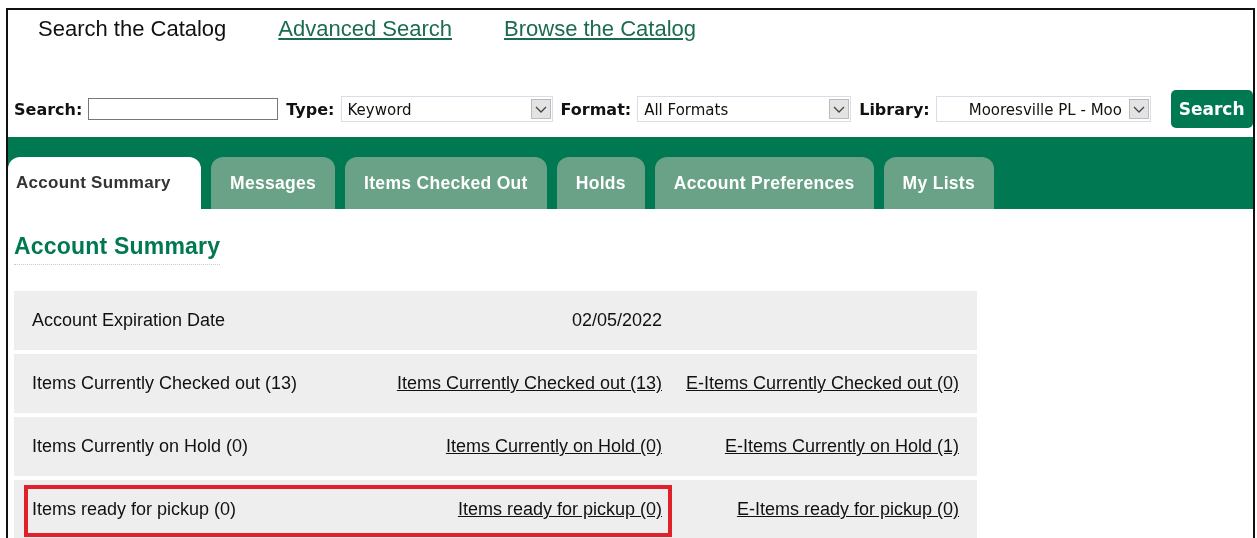 The image size is (1257, 538). Describe the element at coordinates (616, 320) in the screenshot. I see `table-cell-text: 02/05/2022` at that location.